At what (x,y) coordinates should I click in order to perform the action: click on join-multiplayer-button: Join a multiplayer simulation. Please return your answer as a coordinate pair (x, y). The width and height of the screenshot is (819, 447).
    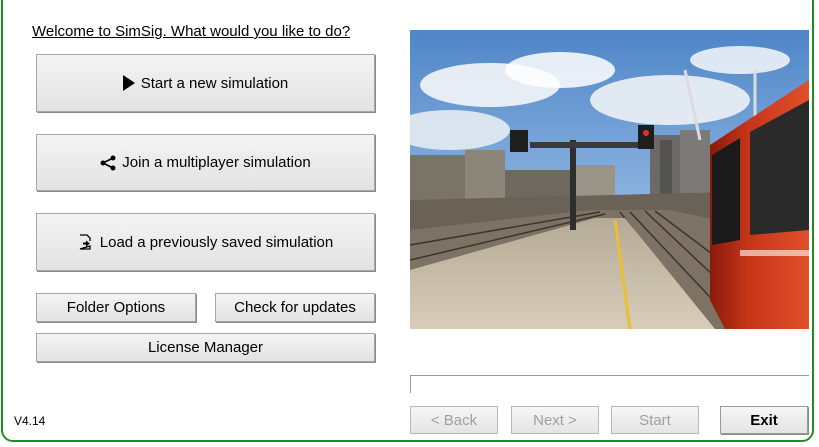
    Looking at the image, I should click on (205, 162).